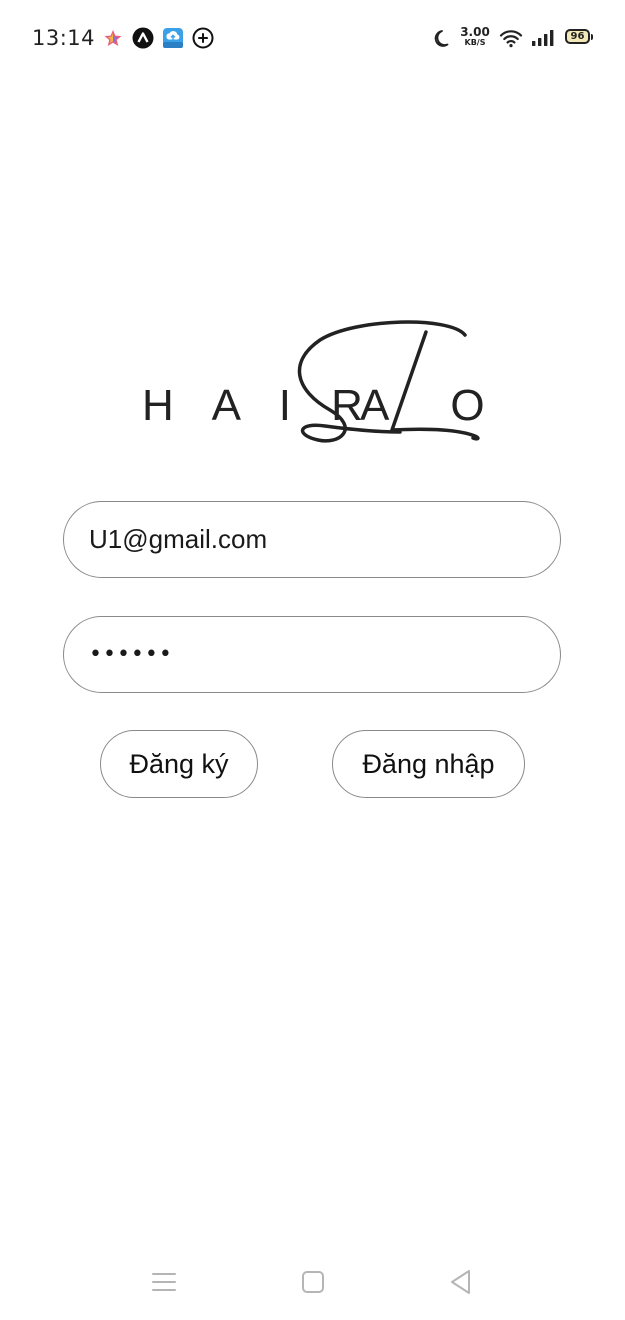 Image resolution: width=625 pixels, height=1320 pixels. Describe the element at coordinates (511, 39) in the screenshot. I see `wifi-icon` at that location.